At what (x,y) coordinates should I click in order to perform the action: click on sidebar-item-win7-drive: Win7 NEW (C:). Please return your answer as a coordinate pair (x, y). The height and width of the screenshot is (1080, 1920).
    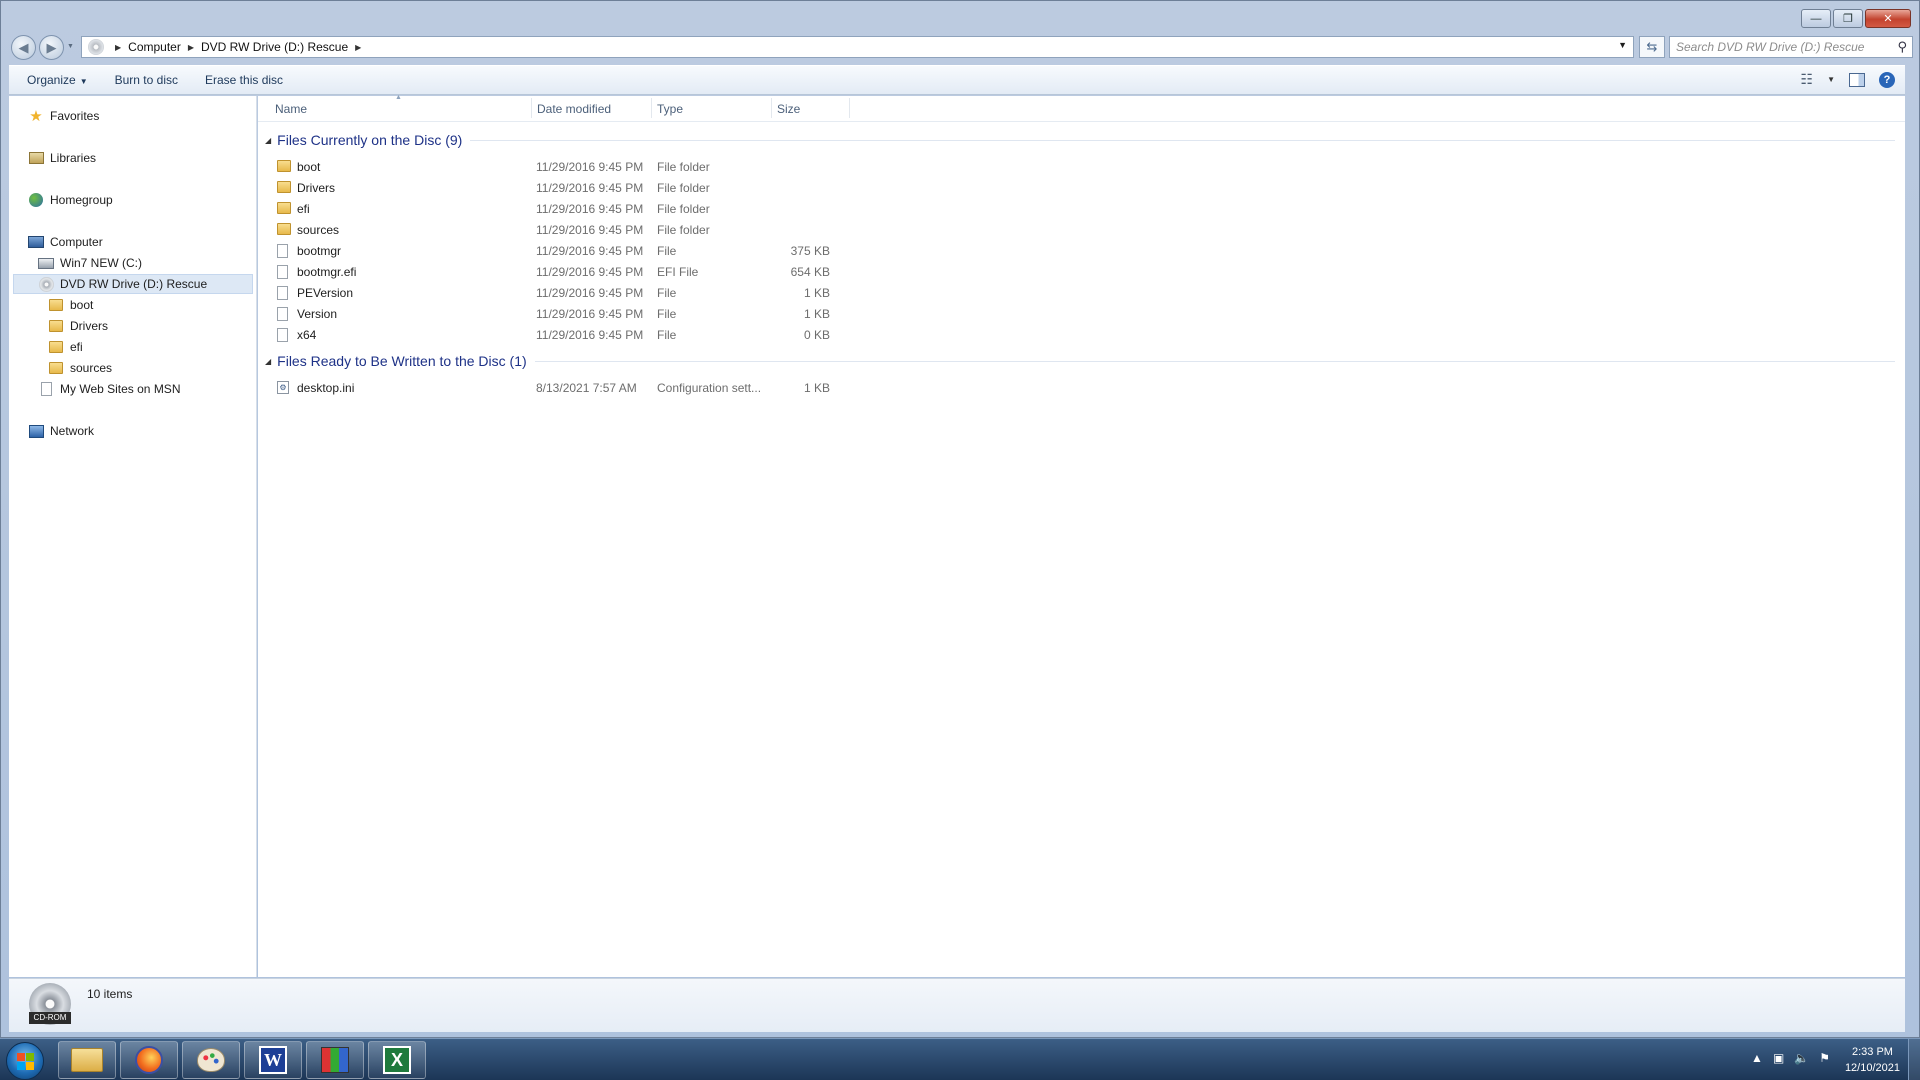
    Looking at the image, I should click on (90, 263).